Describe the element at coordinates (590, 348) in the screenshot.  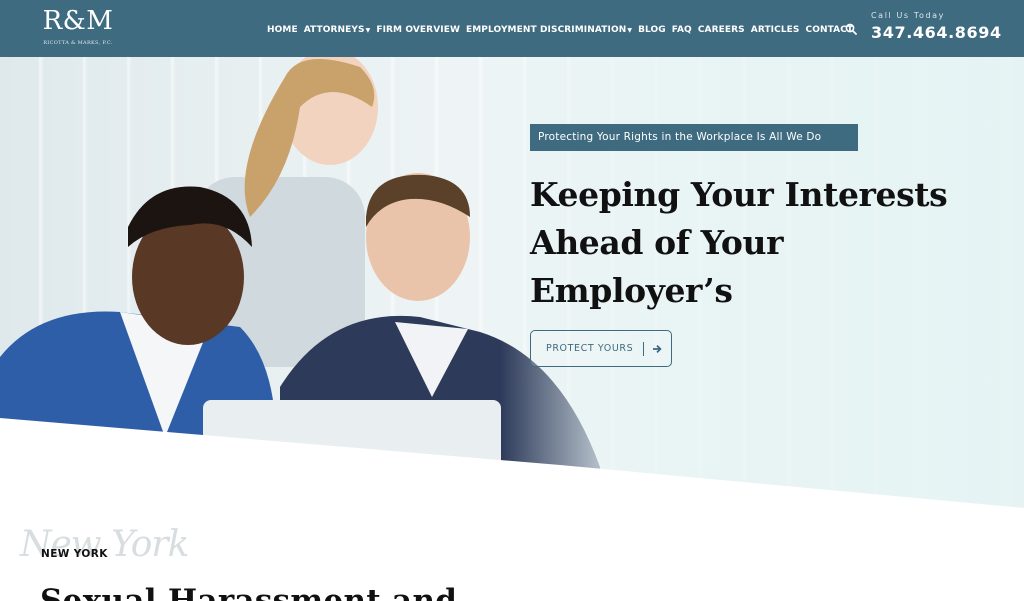
I see `protect-yours-label: PROTECT YOURS` at that location.